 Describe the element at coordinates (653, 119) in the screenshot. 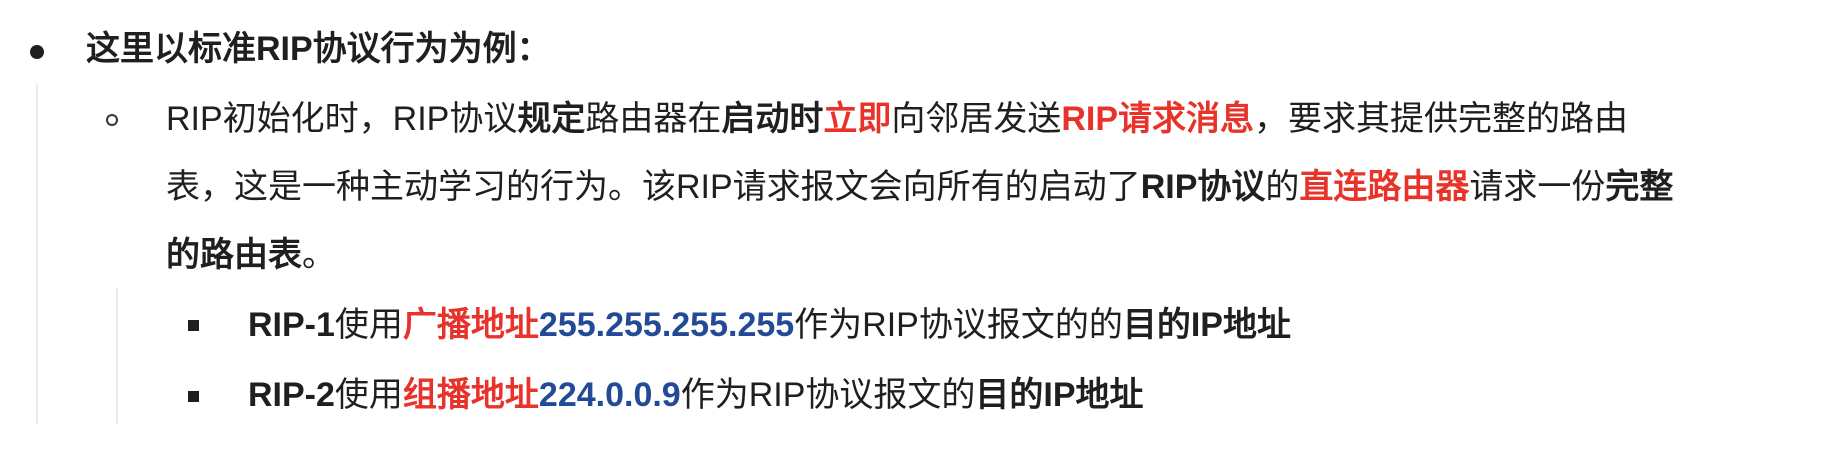

I see `text-segment: 路由器在` at that location.